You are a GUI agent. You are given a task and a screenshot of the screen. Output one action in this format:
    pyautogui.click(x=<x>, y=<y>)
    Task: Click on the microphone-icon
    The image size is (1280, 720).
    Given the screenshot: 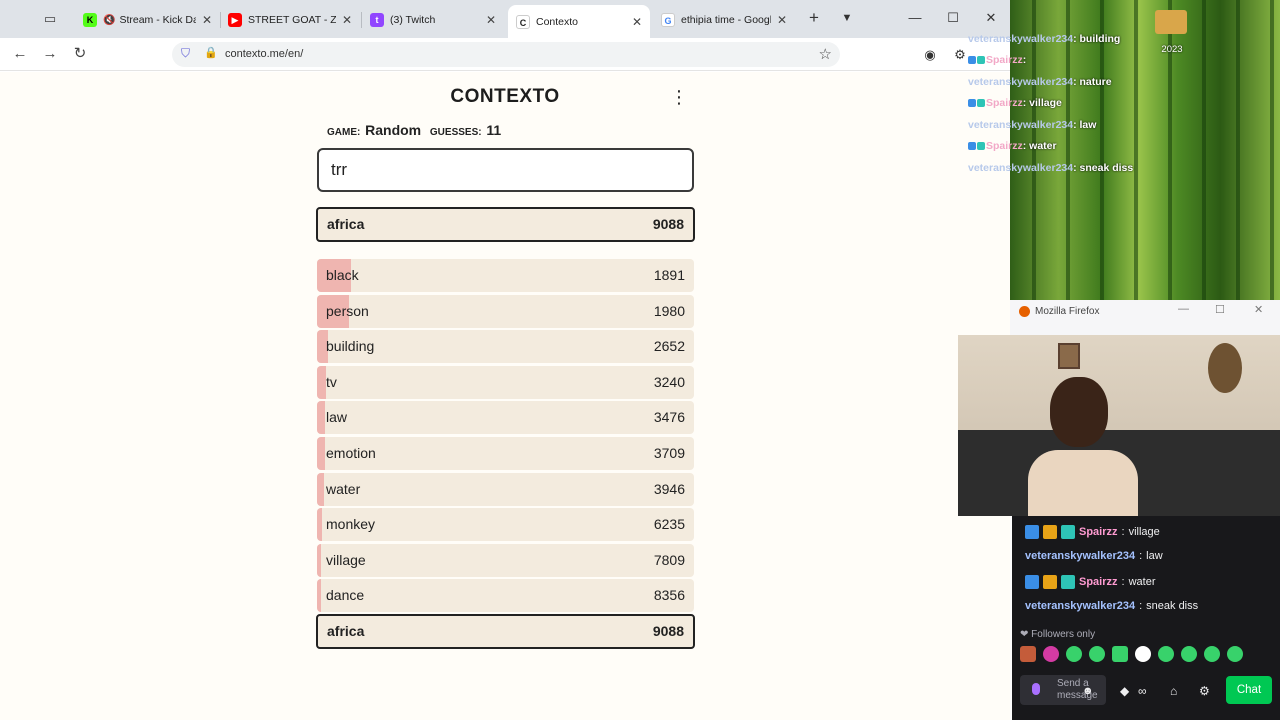 What is the action you would take?
    pyautogui.click(x=1036, y=689)
    